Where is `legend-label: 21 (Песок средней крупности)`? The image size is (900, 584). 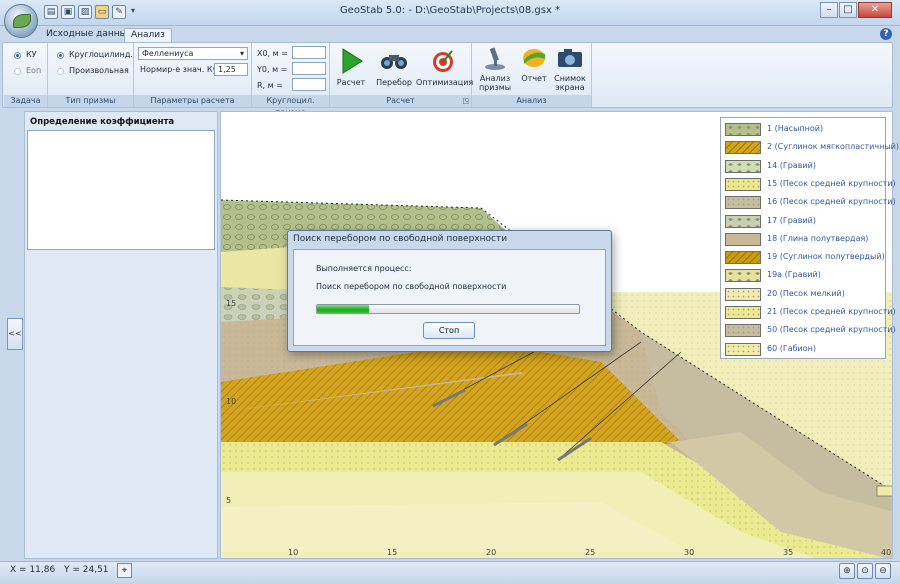
legend-label: 21 (Песок средней крупности) is located at coordinates (831, 311).